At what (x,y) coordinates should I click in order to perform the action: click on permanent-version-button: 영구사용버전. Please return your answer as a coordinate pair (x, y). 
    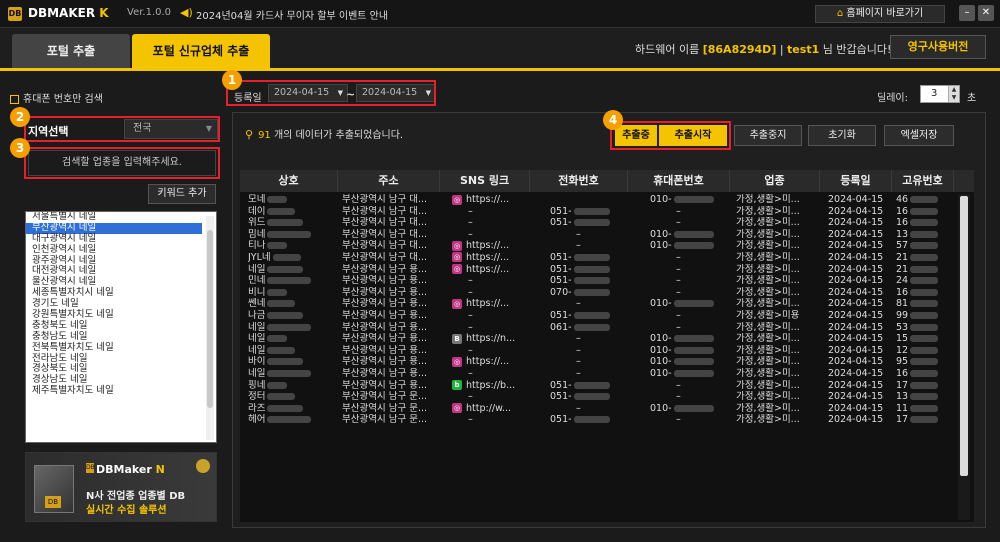
    Looking at the image, I should click on (938, 47).